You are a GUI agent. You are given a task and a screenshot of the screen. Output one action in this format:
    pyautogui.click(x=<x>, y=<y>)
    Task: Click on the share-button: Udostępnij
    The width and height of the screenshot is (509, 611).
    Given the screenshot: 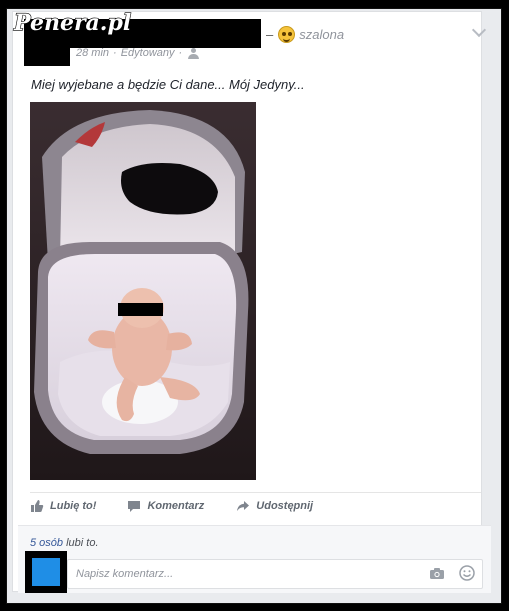 What is the action you would take?
    pyautogui.click(x=274, y=506)
    